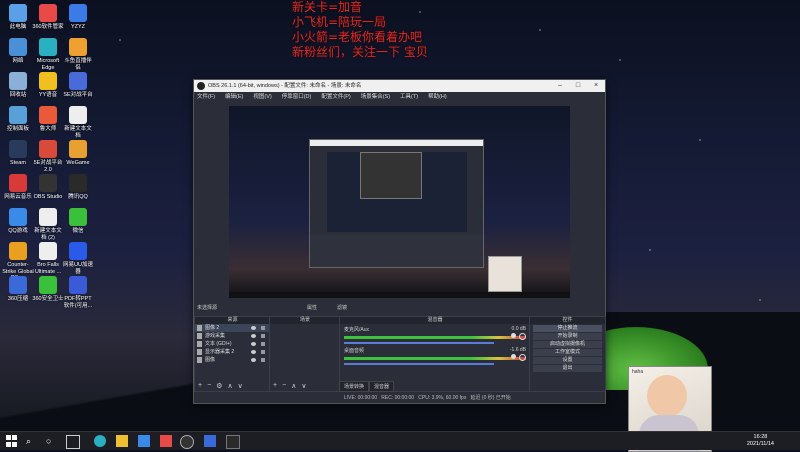 The width and height of the screenshot is (800, 452). Describe the element at coordinates (232, 360) in the screenshot. I see `source-item: 图像` at that location.